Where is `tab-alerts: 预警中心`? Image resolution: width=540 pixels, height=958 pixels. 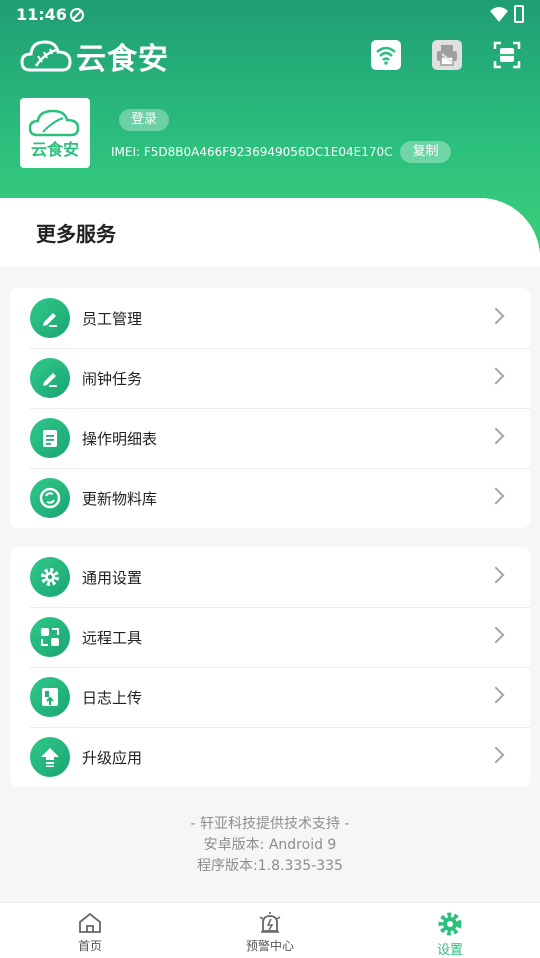
tab-alerts: 预警中心 is located at coordinates (270, 930).